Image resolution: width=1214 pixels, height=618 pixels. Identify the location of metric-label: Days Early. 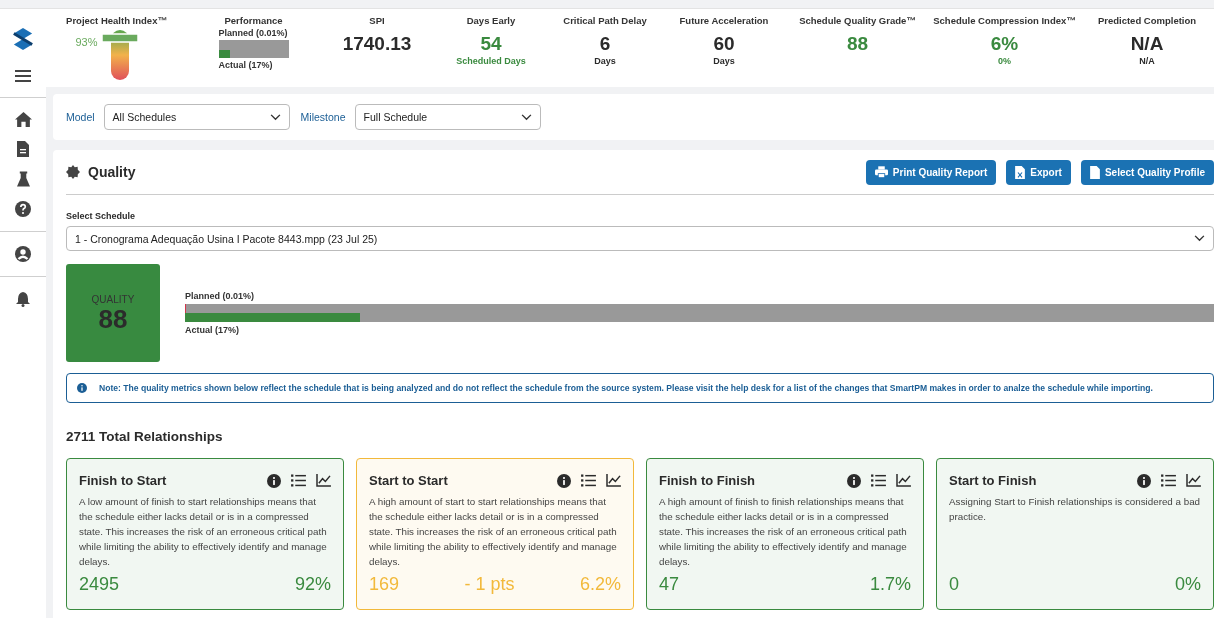
(491, 20).